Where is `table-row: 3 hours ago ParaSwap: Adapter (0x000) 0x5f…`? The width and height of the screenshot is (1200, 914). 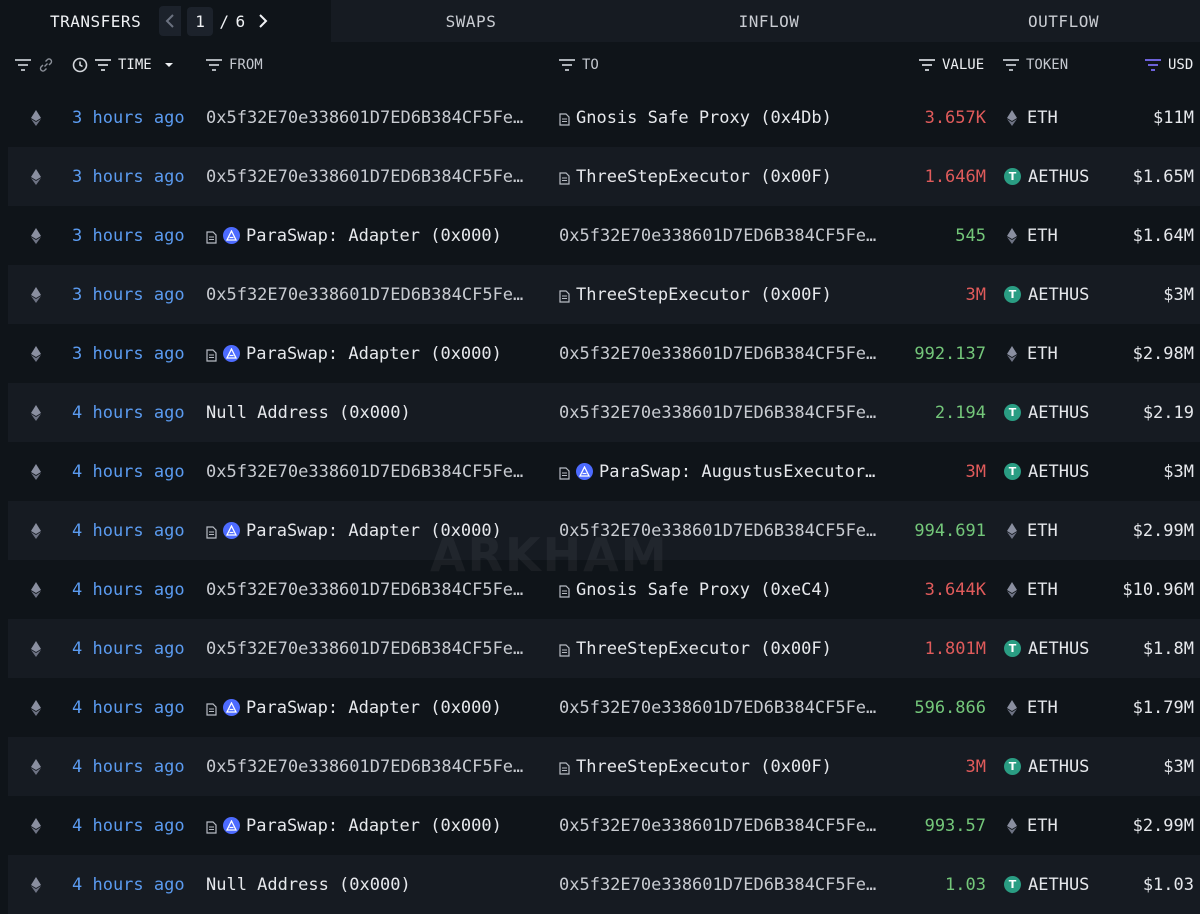
table-row: 3 hours ago ParaSwap: Adapter (0x000) 0x5f… is located at coordinates (600, 235).